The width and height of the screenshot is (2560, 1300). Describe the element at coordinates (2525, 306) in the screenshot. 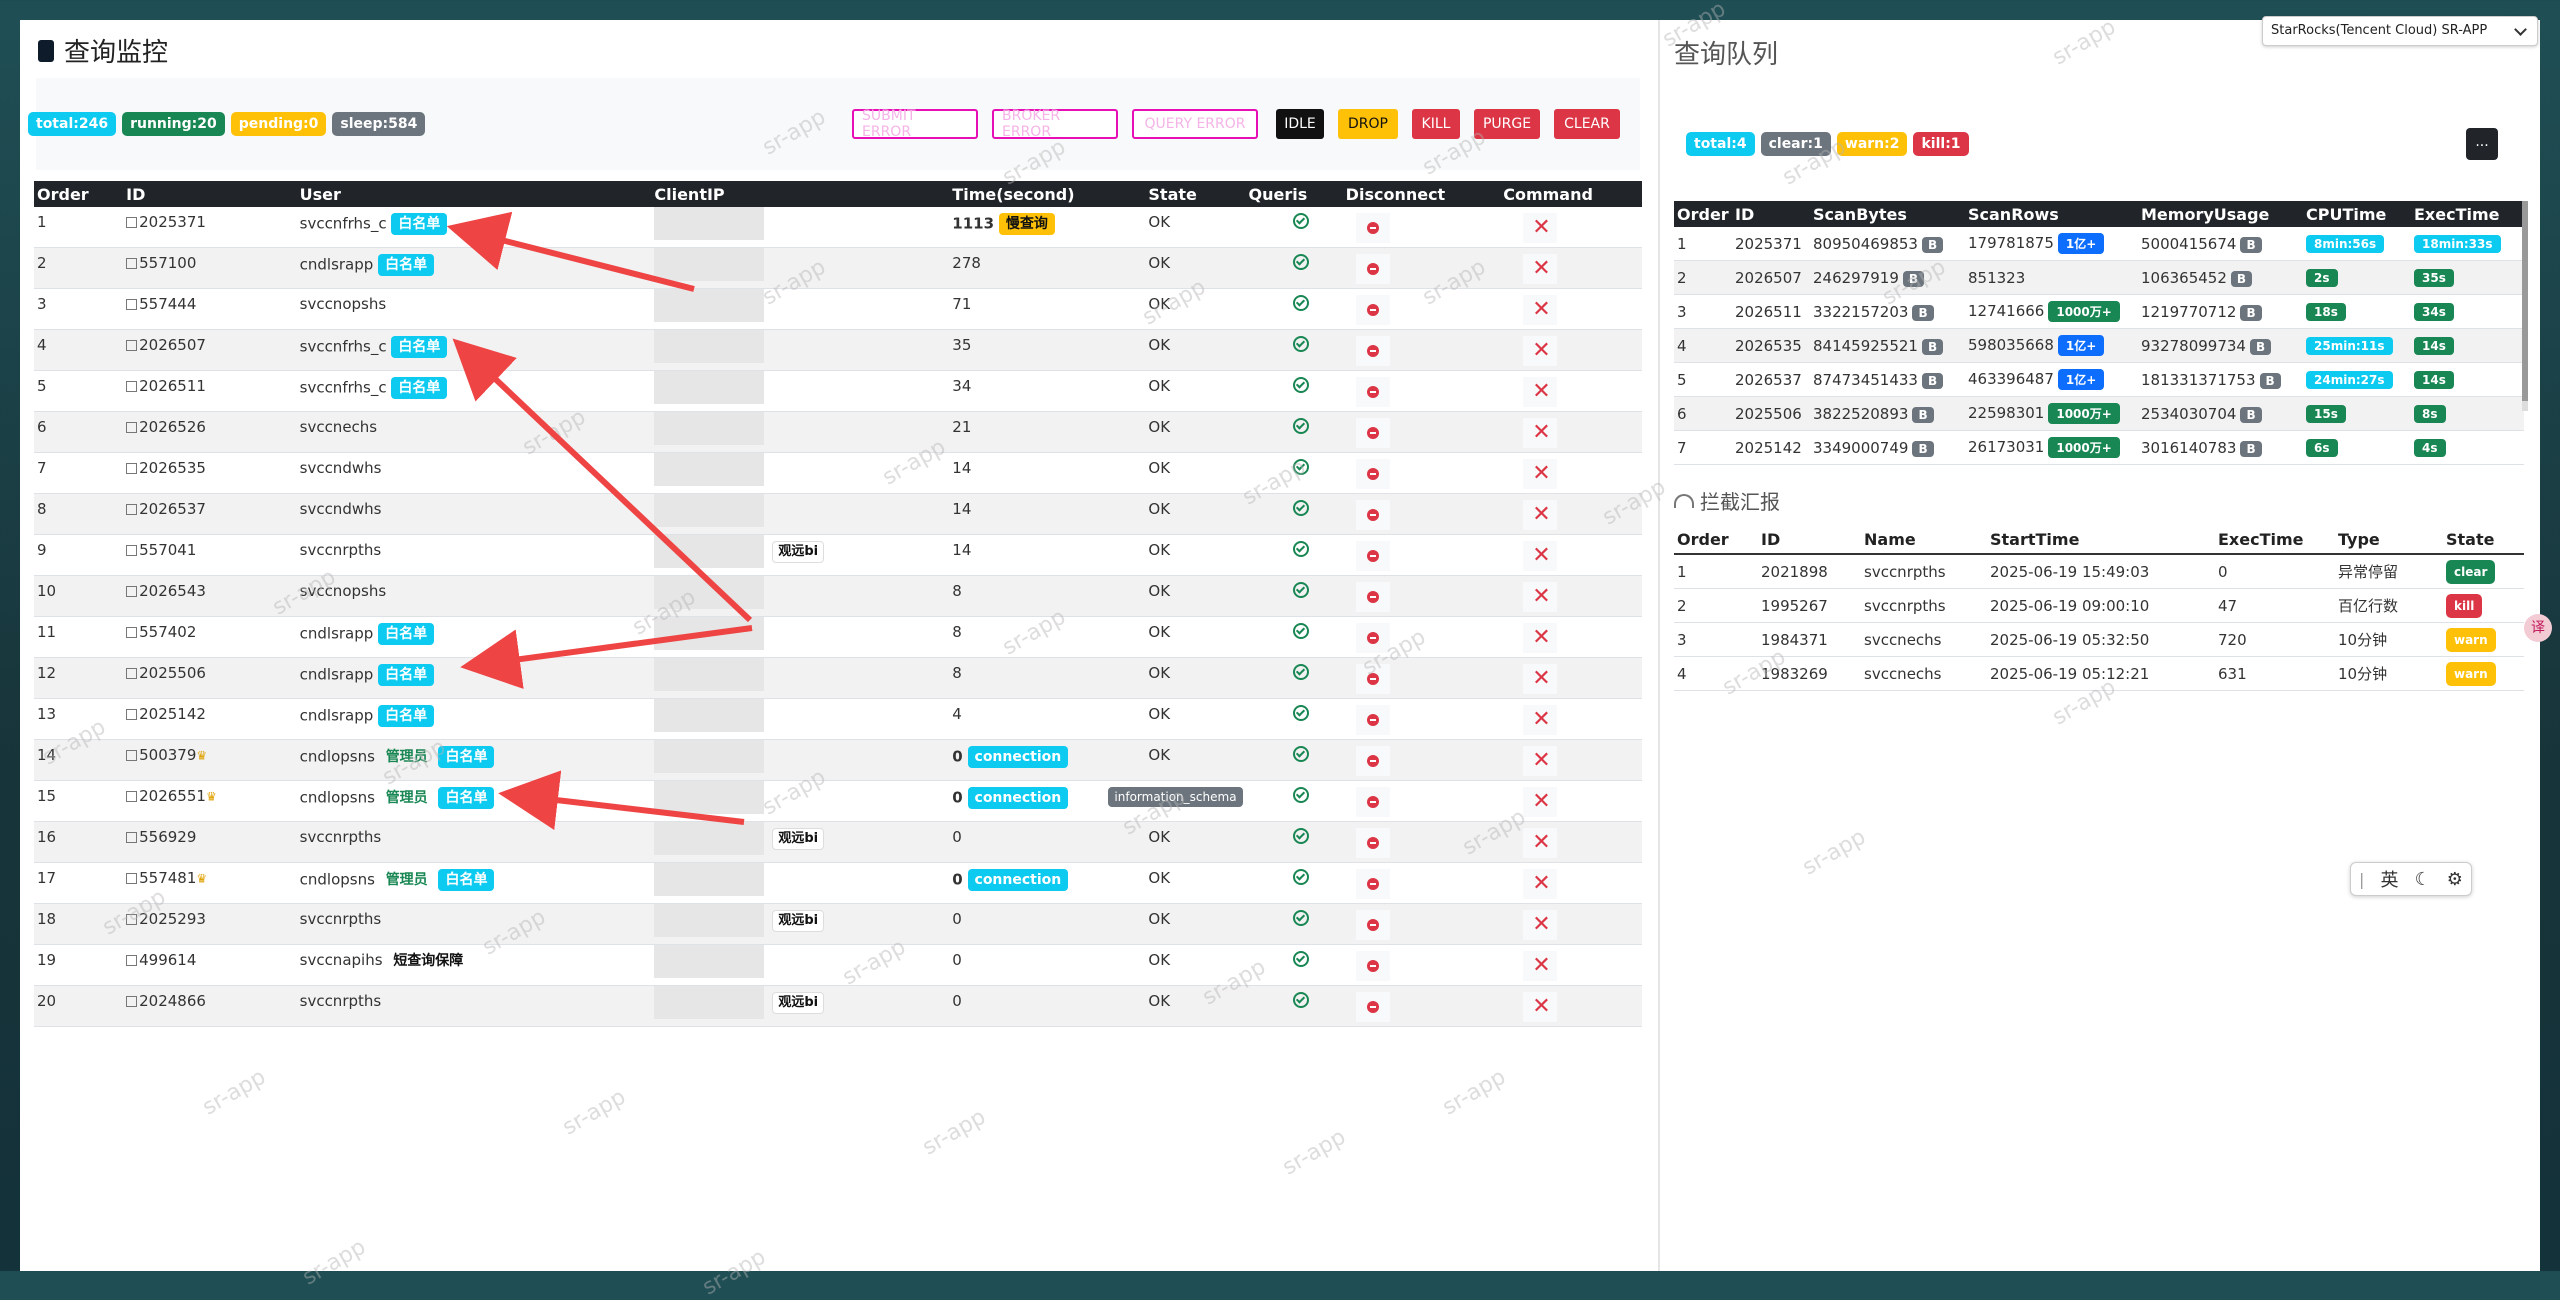

I see `queue-table-scrollbar` at that location.